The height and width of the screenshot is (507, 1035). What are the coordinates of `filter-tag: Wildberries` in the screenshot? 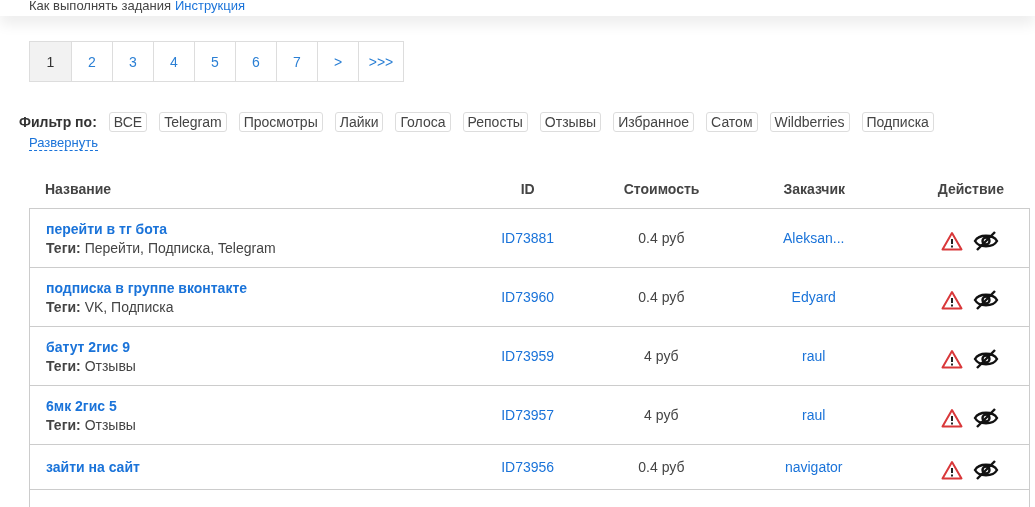 It's located at (809, 122).